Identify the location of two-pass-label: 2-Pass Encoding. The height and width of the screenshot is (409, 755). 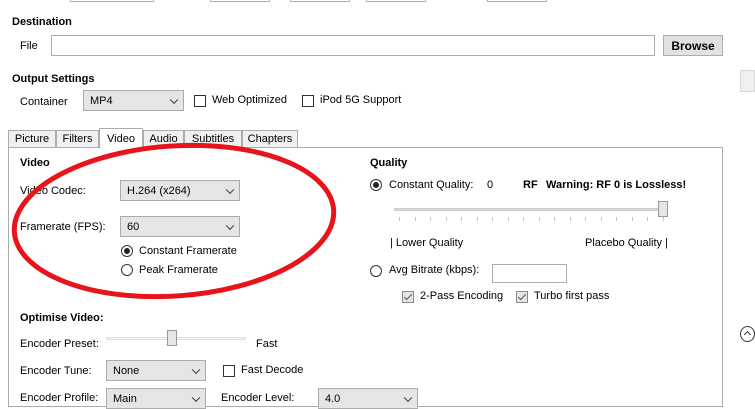
(461, 296).